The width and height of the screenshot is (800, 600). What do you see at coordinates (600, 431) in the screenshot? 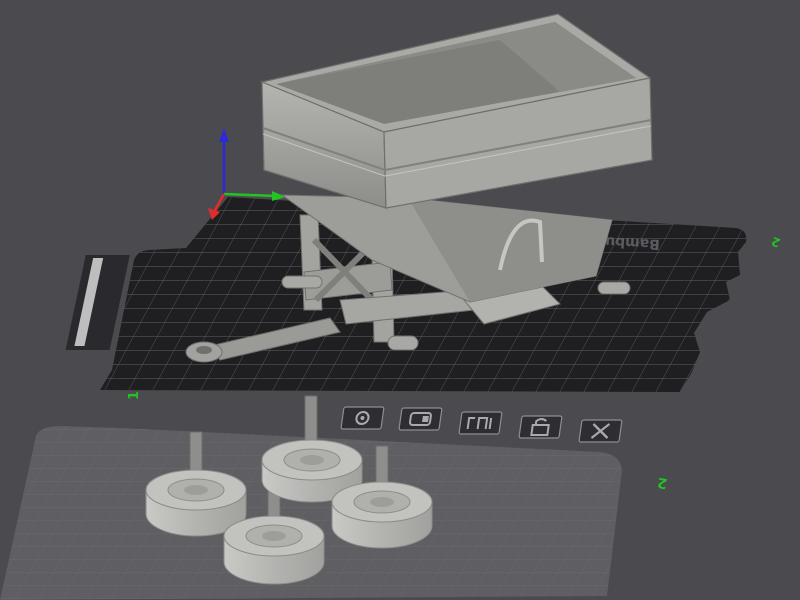
I see `delete-plate-icon` at bounding box center [600, 431].